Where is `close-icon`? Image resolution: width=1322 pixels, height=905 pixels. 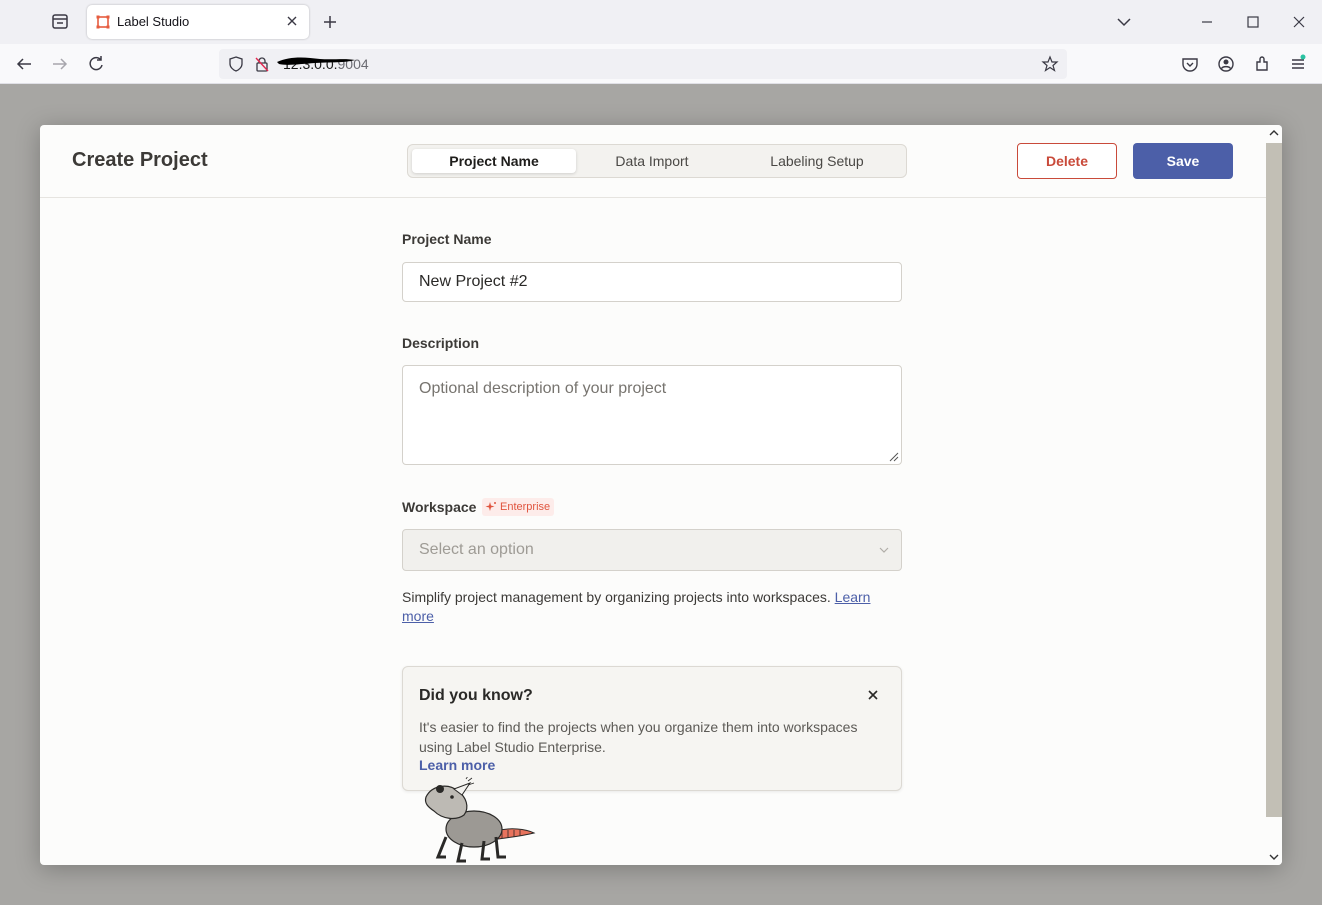 close-icon is located at coordinates (873, 695).